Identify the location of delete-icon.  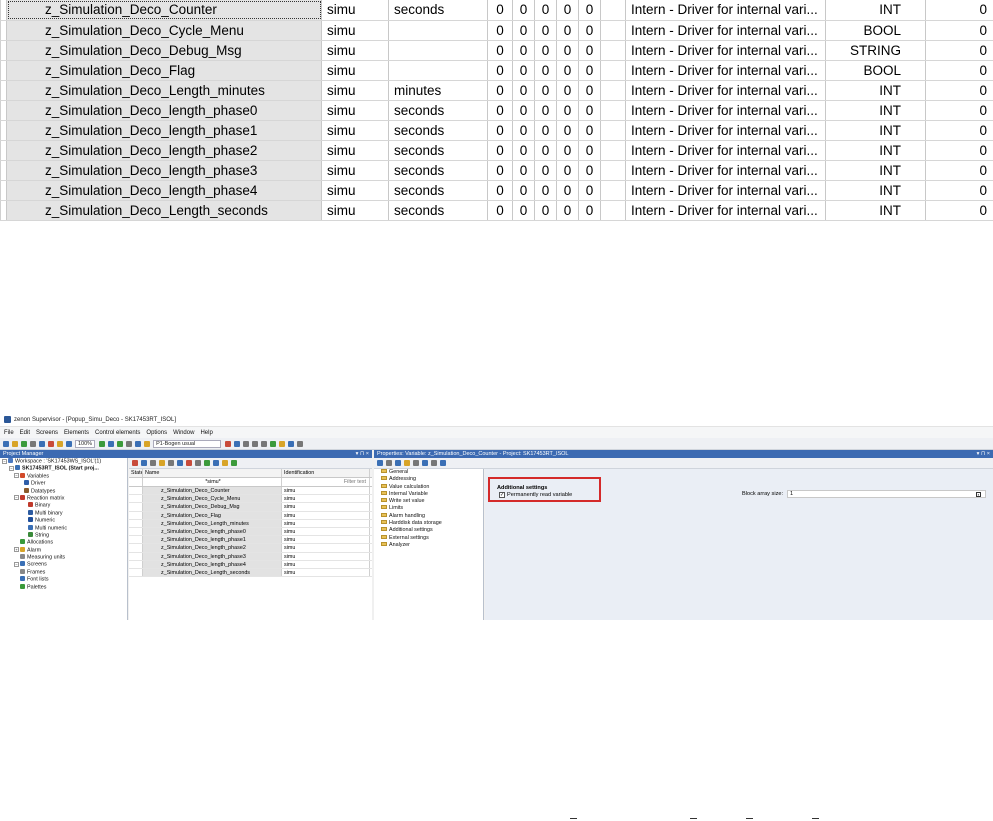
(51, 443).